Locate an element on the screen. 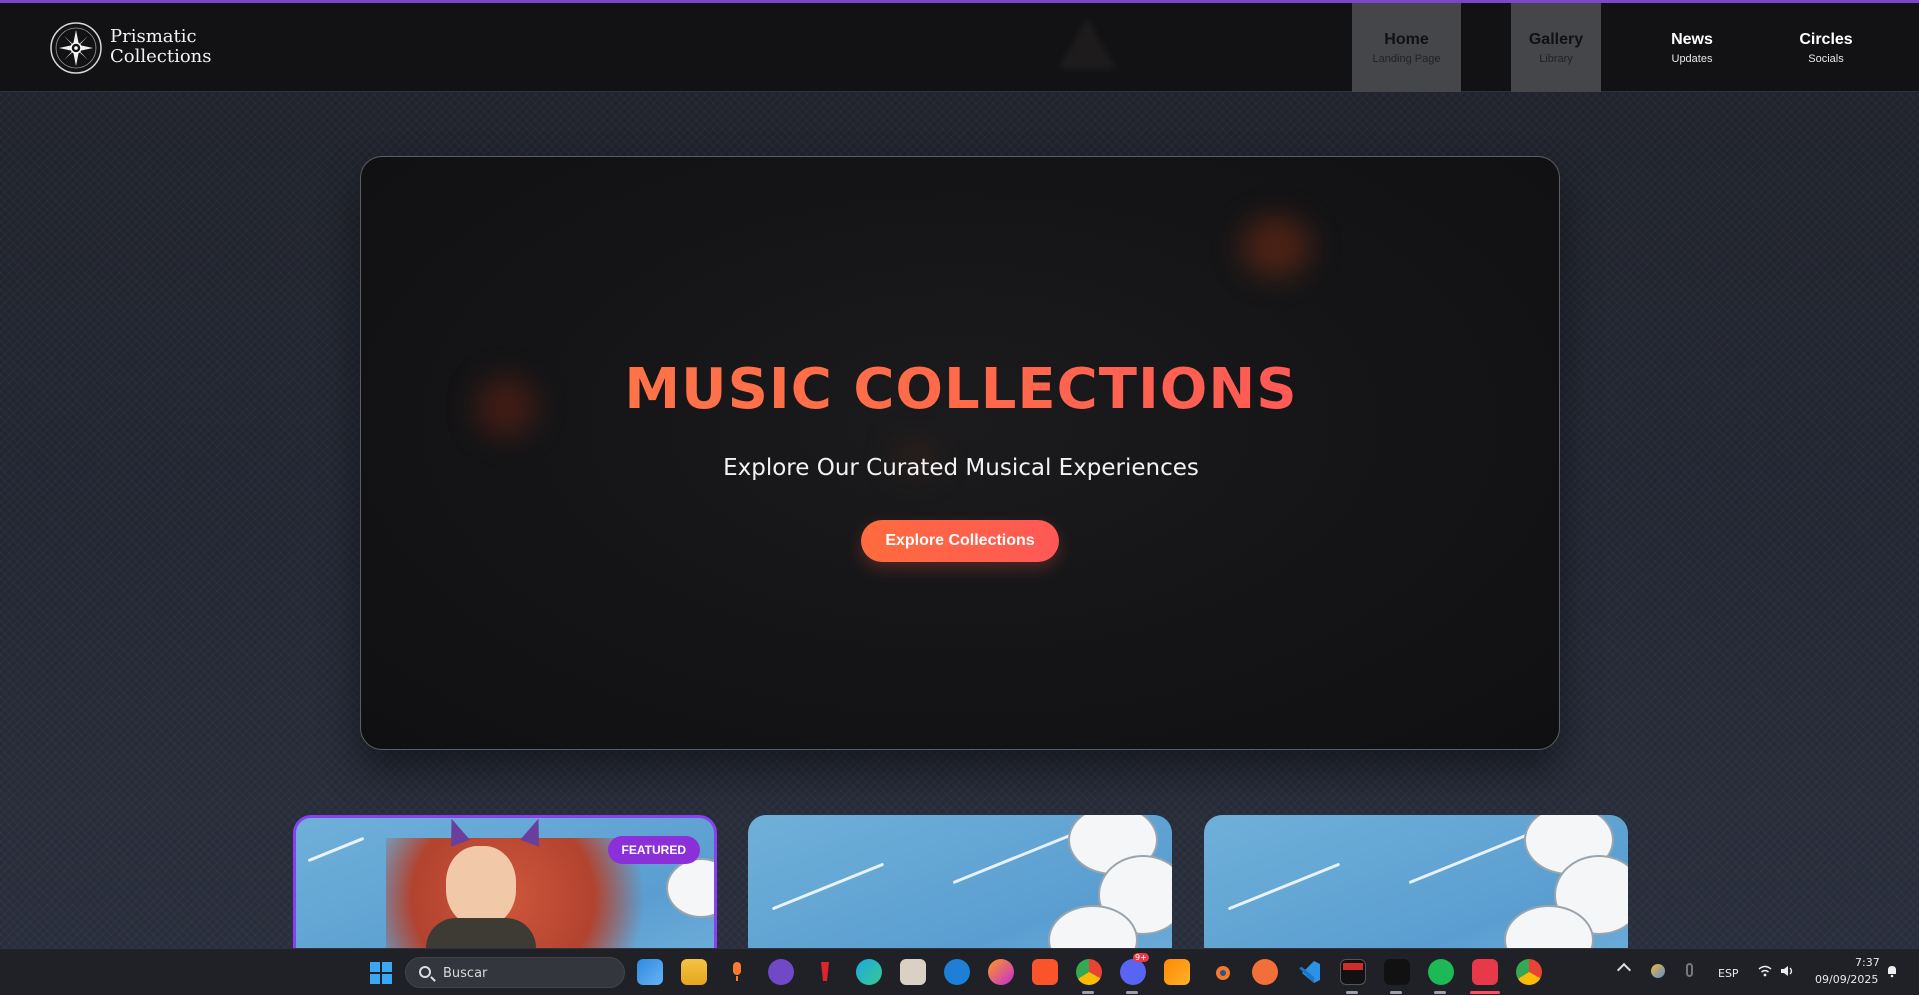 The height and width of the screenshot is (995, 1919). vscode-icon is located at coordinates (1309, 972).